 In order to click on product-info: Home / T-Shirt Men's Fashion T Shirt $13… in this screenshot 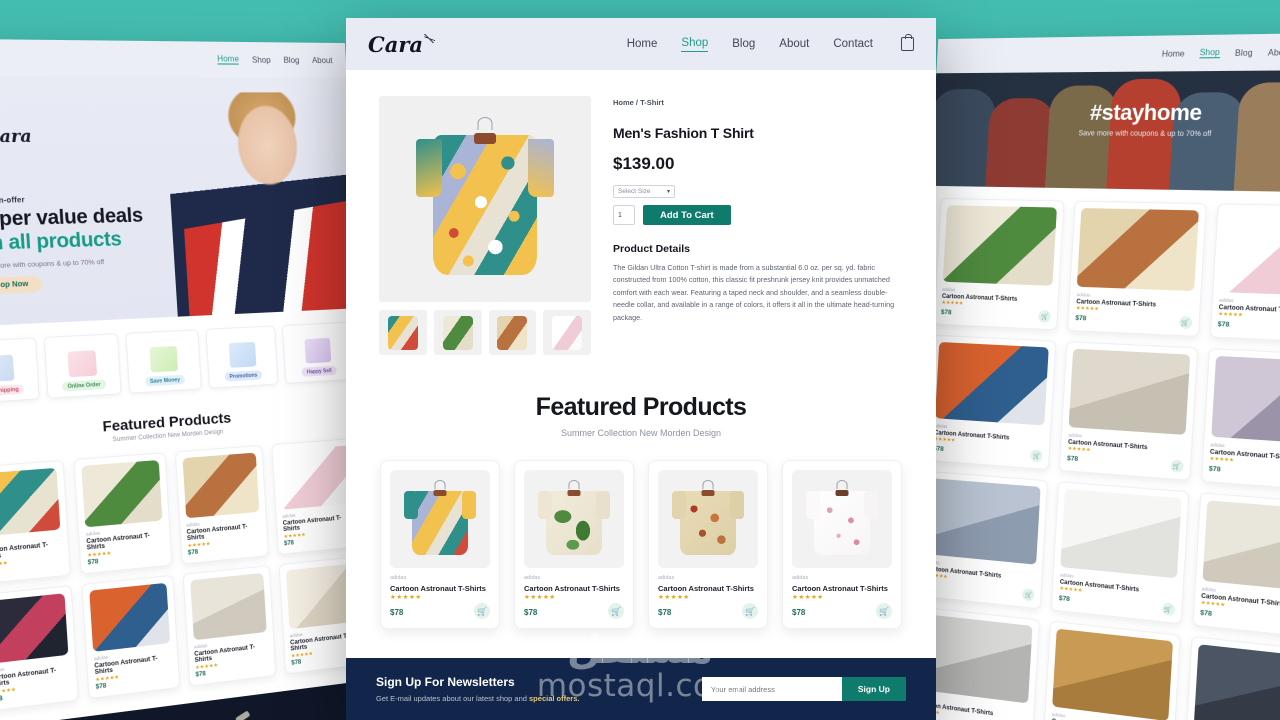, I will do `click(759, 225)`.